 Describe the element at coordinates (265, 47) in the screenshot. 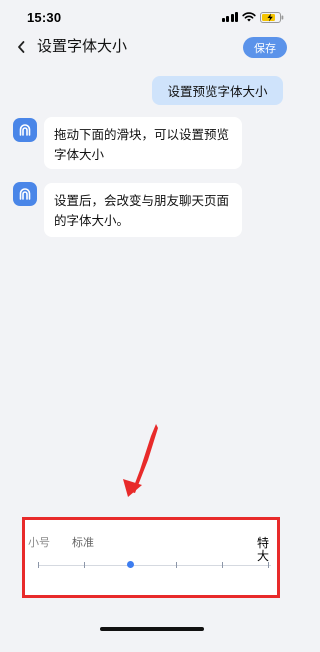

I see `save-button: 保存` at that location.